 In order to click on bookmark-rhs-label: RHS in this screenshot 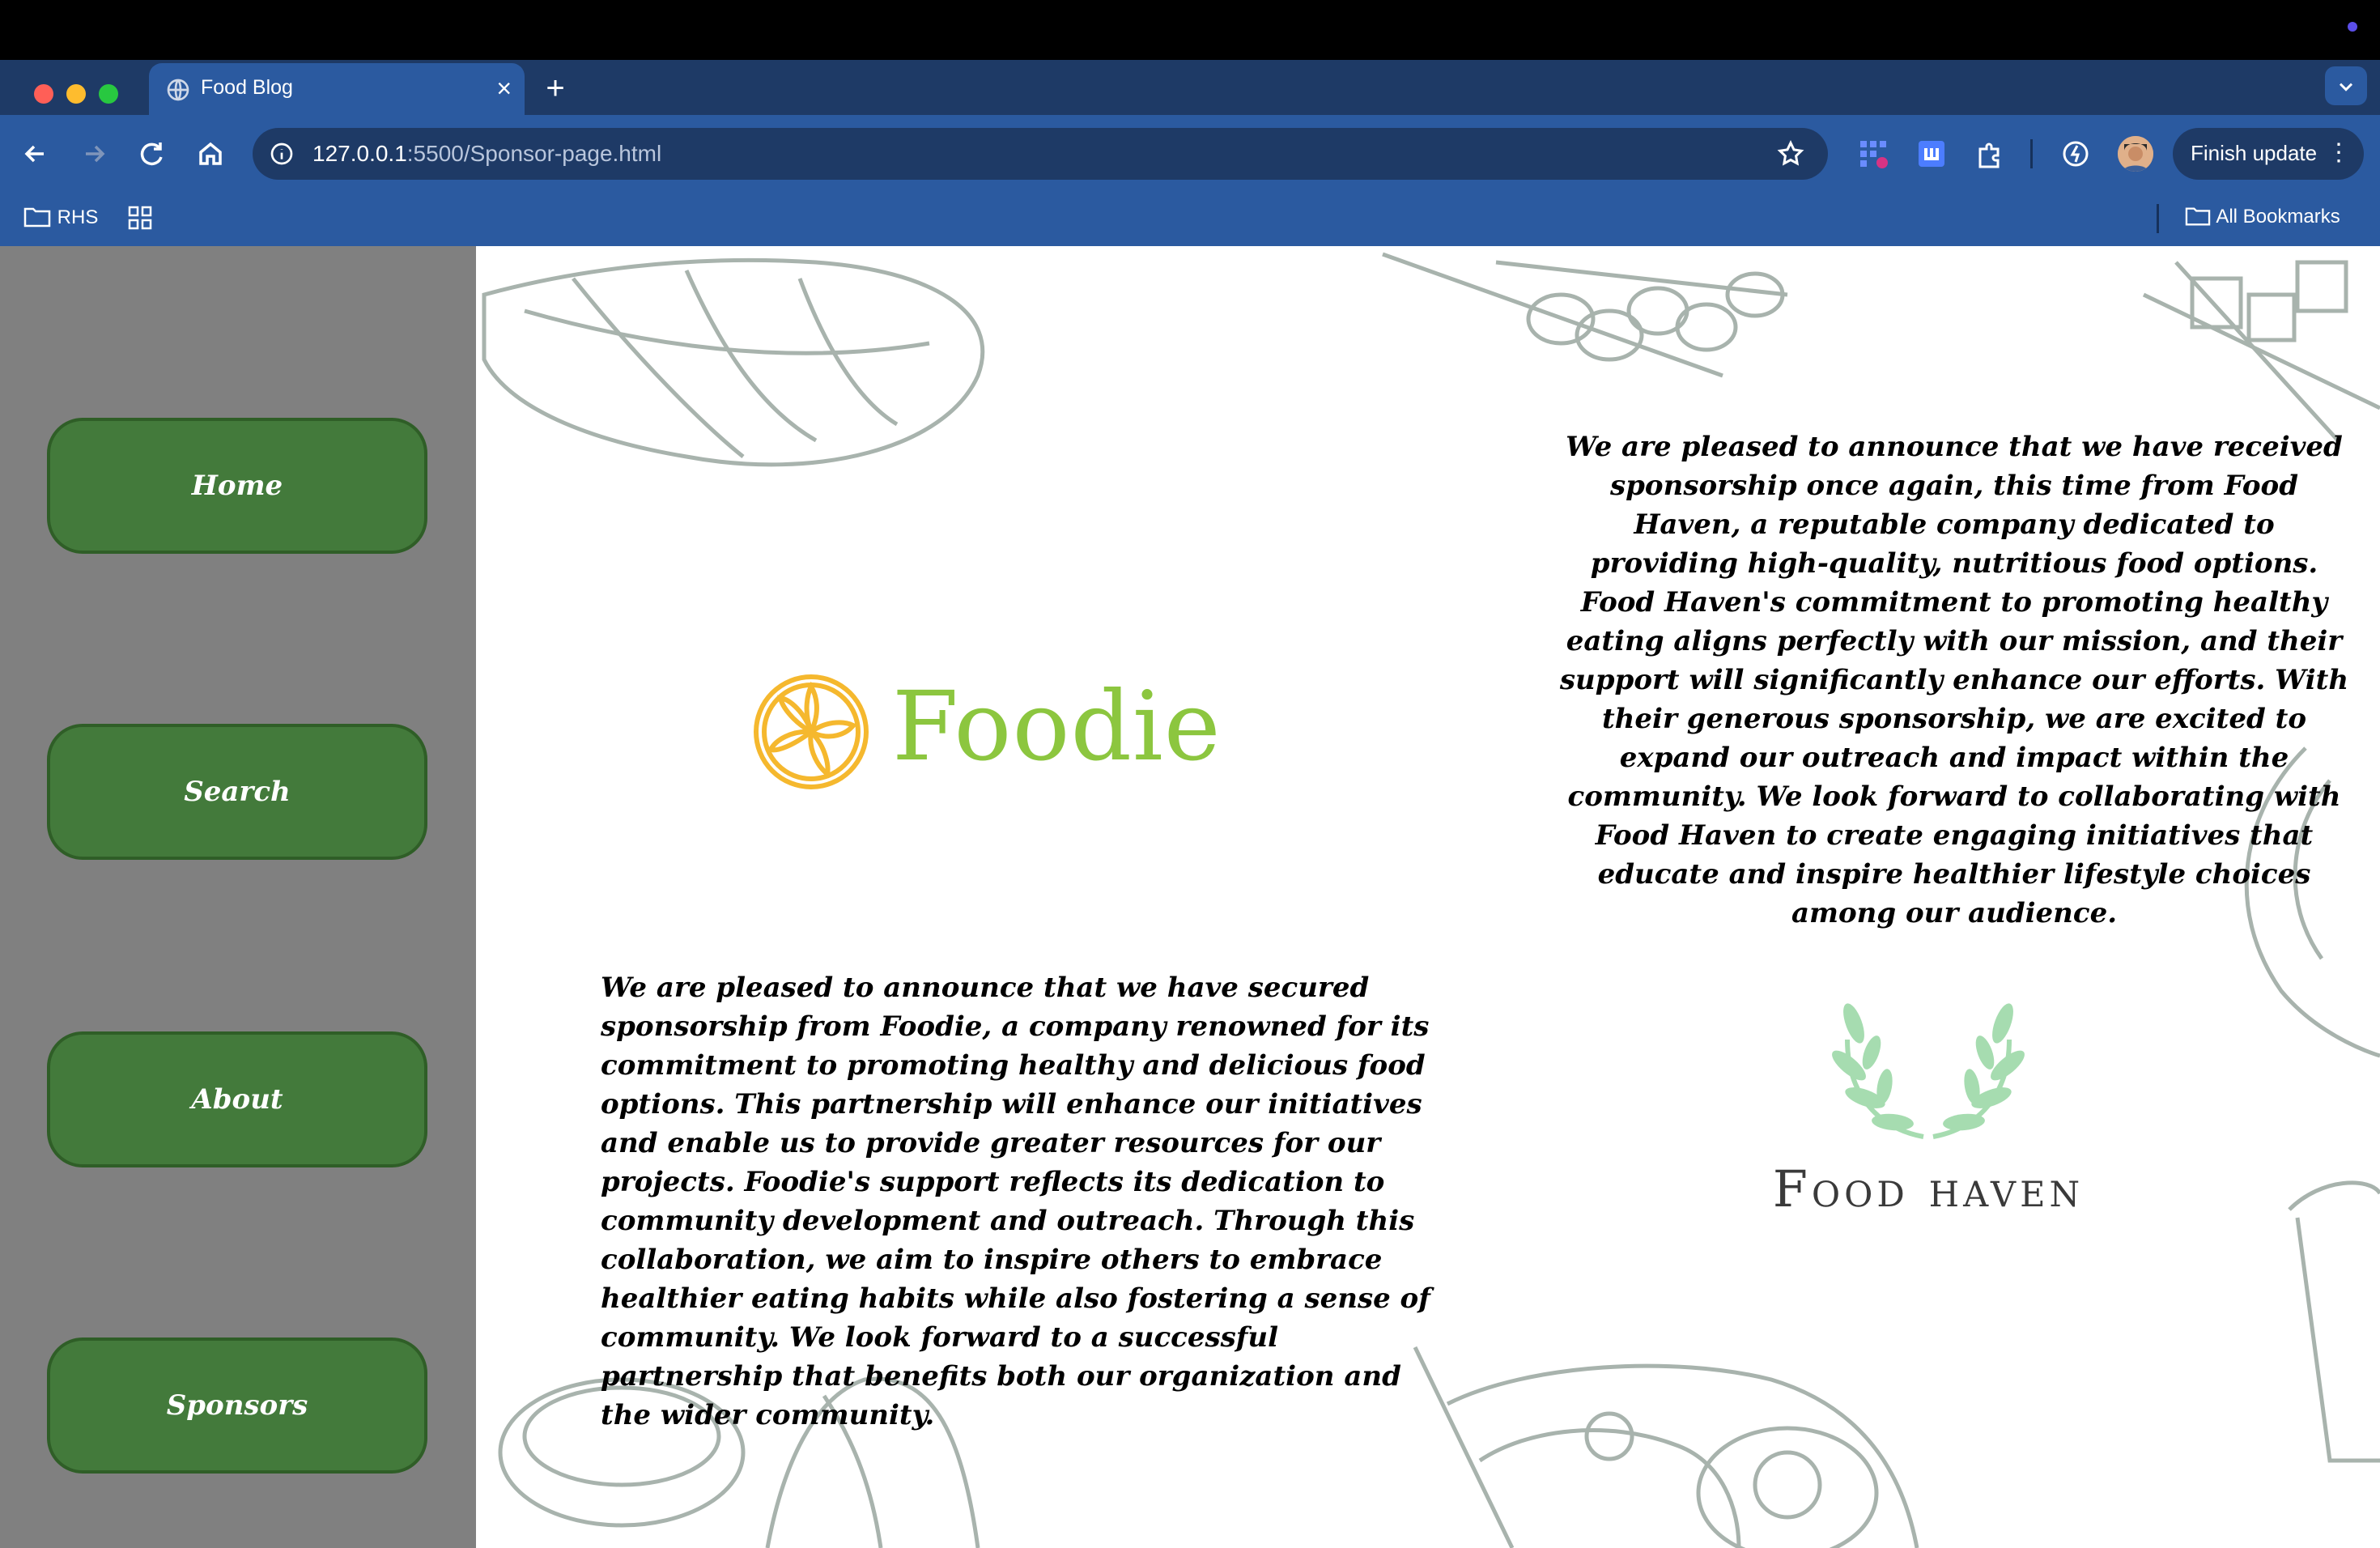, I will do `click(78, 217)`.